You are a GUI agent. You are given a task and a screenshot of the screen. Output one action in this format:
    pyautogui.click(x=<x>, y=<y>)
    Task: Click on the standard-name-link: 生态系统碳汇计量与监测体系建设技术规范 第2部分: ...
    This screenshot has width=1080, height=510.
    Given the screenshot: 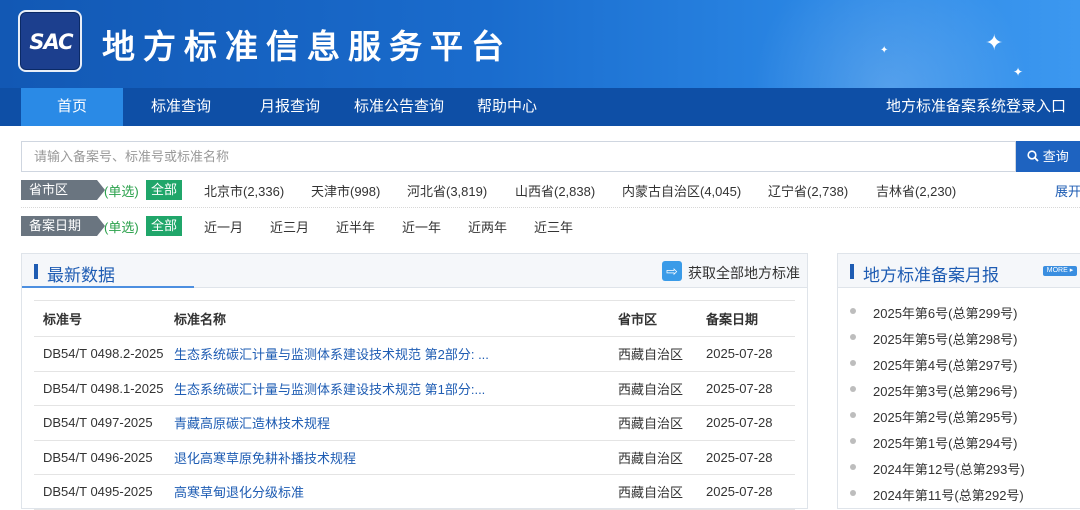 What is the action you would take?
    pyautogui.click(x=396, y=354)
    